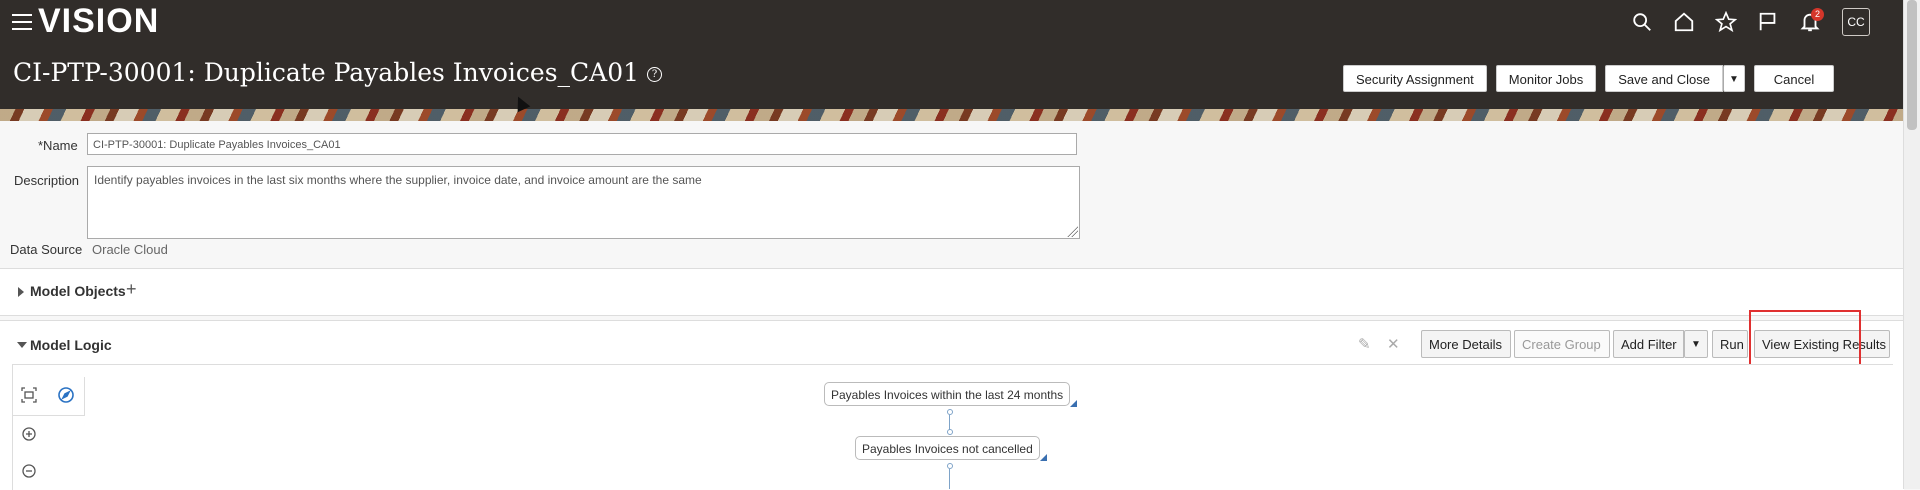 The width and height of the screenshot is (1920, 490). Describe the element at coordinates (29, 395) in the screenshot. I see `fit-view-icon` at that location.